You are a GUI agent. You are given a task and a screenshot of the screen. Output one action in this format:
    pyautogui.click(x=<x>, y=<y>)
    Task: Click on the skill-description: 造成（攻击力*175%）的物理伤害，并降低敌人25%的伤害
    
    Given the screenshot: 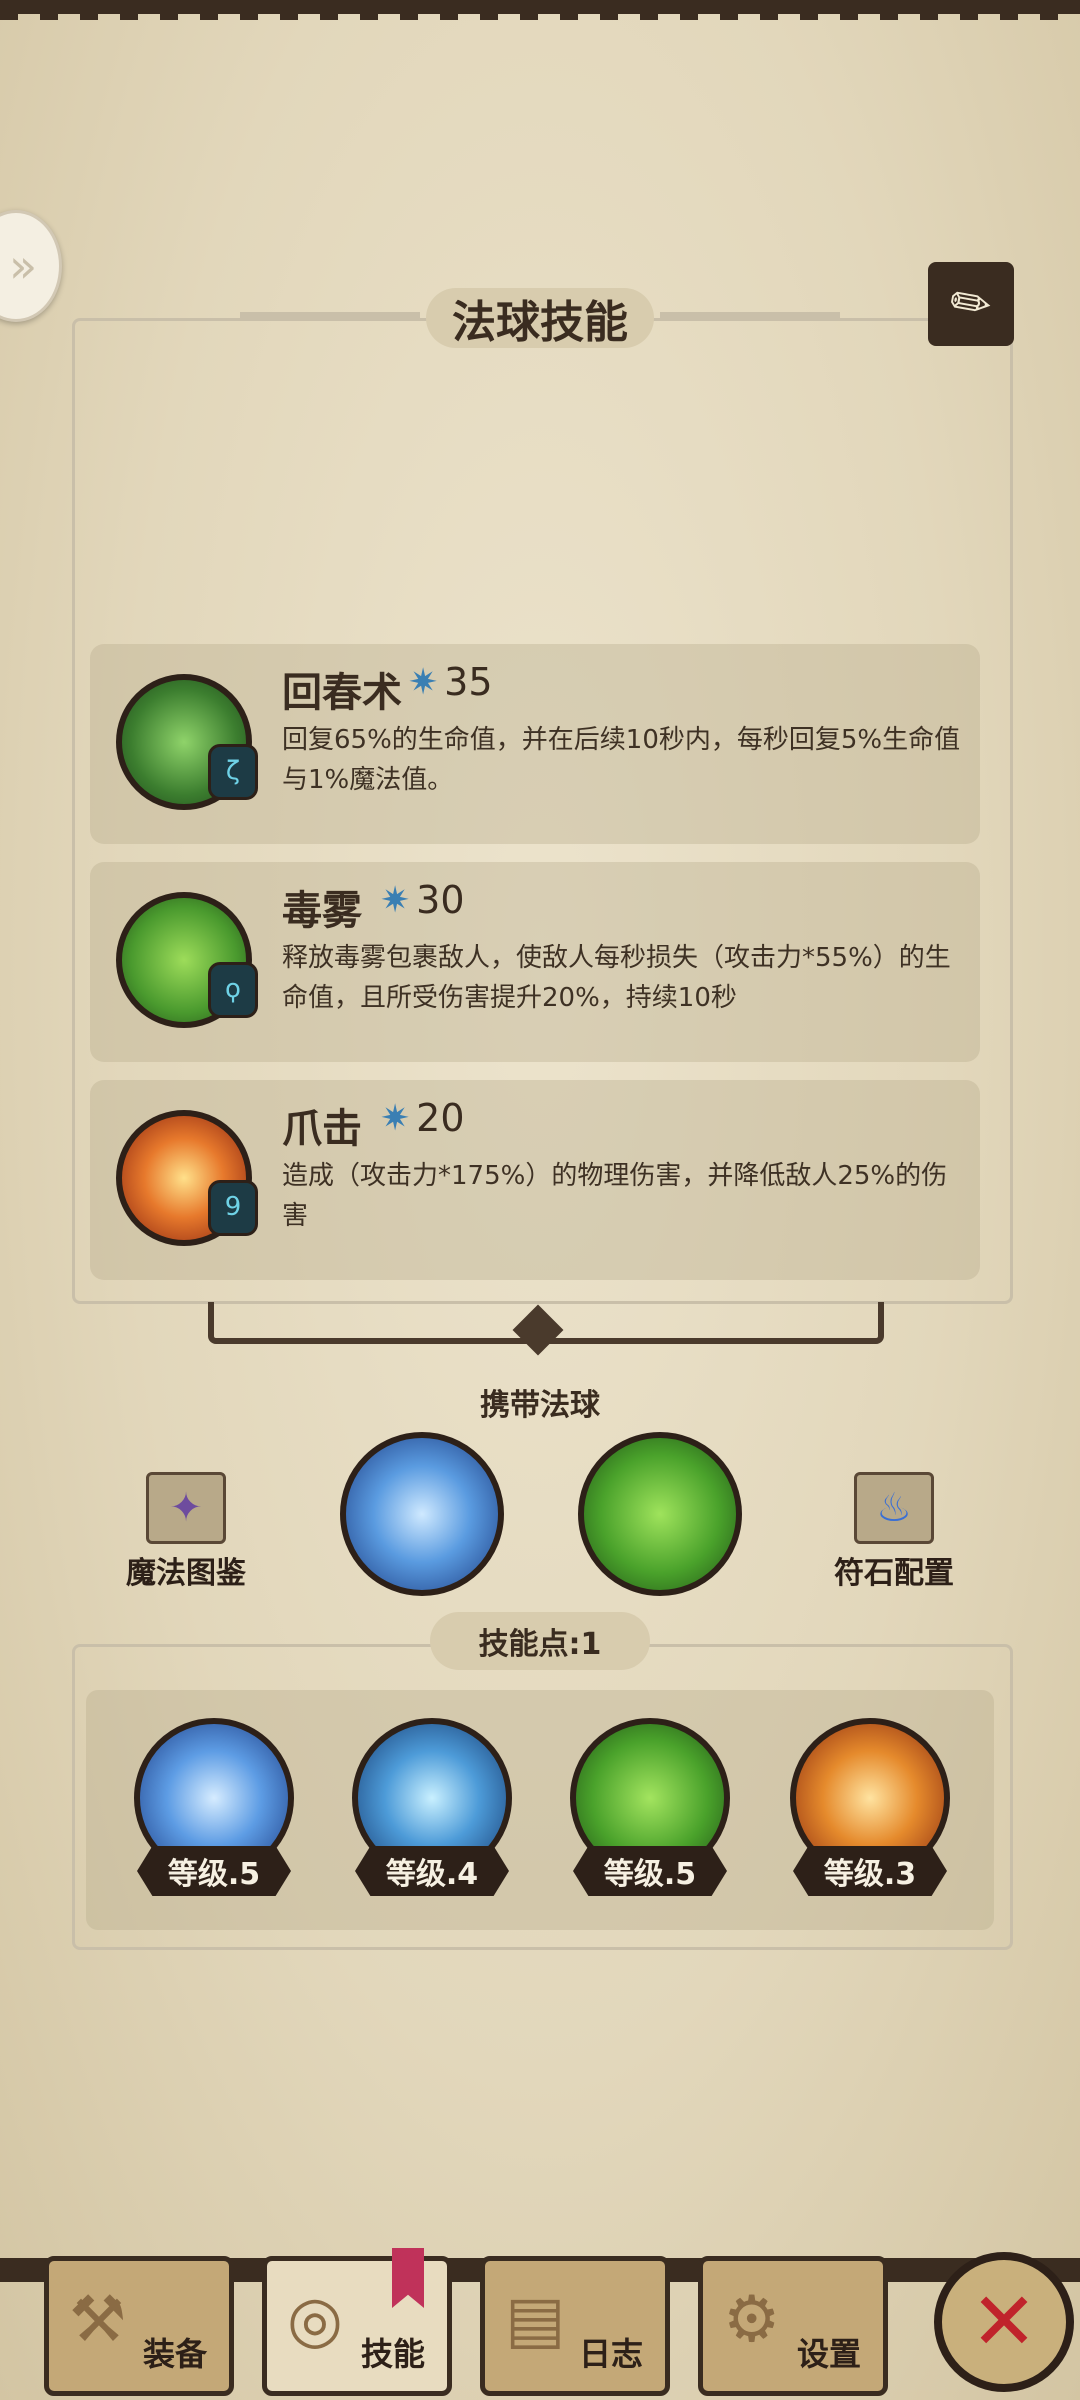 What is the action you would take?
    pyautogui.click(x=615, y=1196)
    